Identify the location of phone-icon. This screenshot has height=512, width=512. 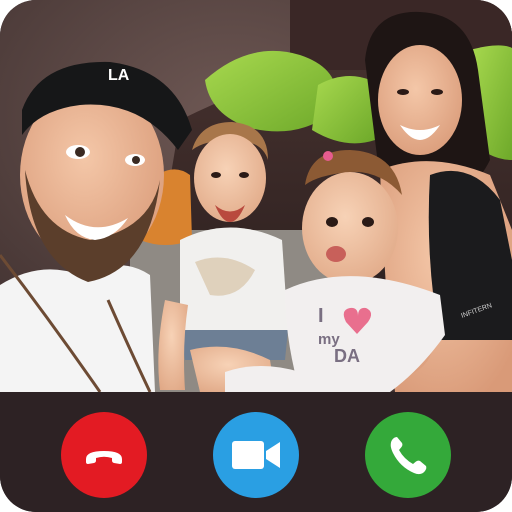
(408, 456).